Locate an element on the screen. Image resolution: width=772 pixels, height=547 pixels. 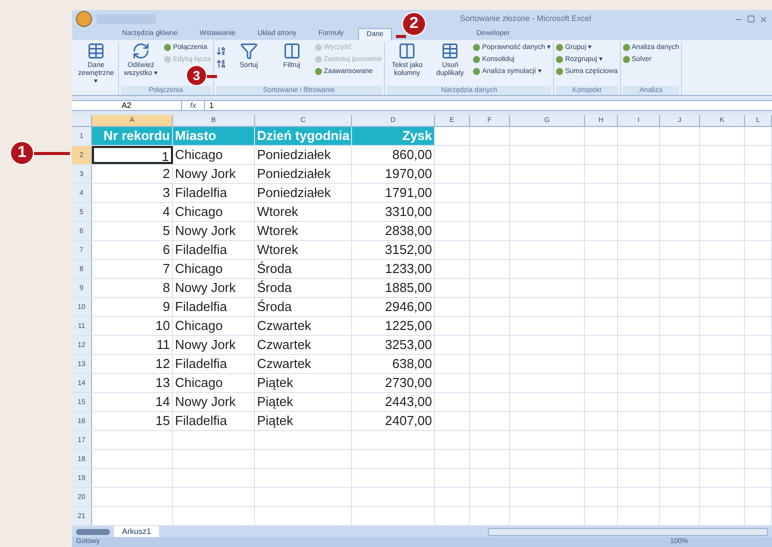
window-title: Sortowanie złożone - Microsoft Excel is located at coordinates (526, 19).